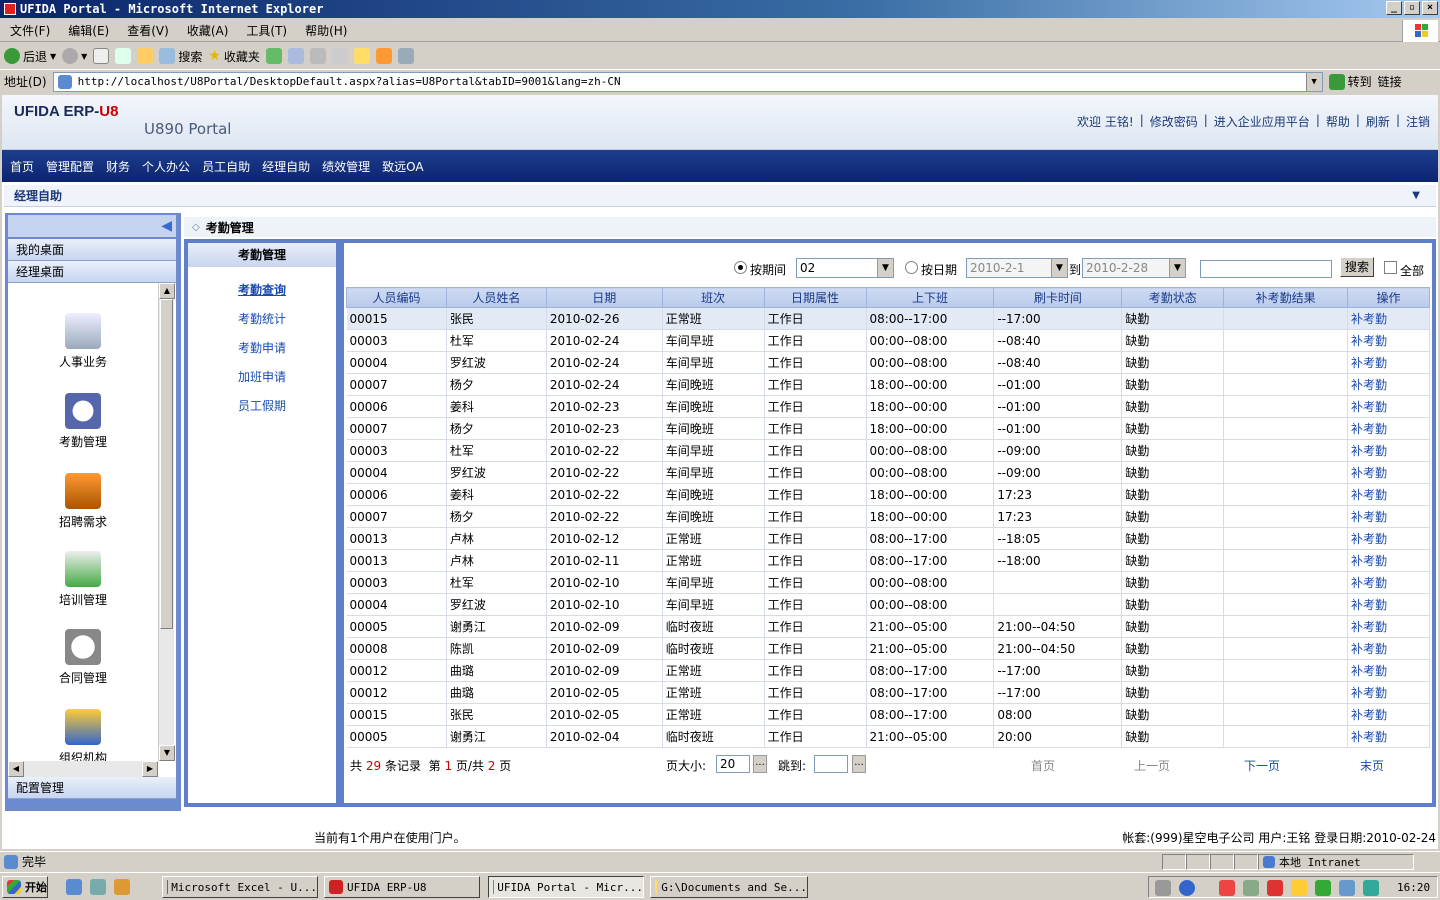  I want to click on edit-icon, so click(339, 56).